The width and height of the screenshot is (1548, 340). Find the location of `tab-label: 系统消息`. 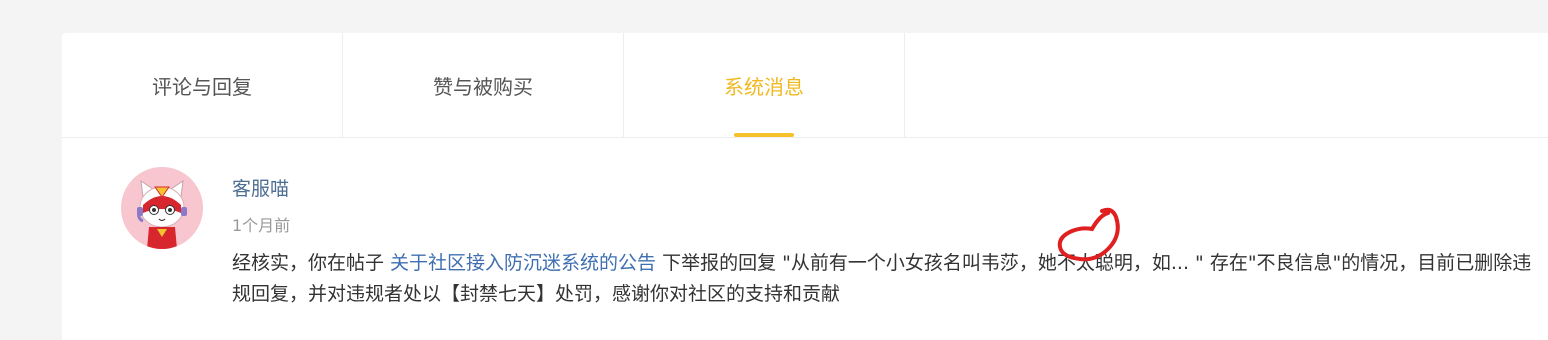

tab-label: 系统消息 is located at coordinates (764, 86).